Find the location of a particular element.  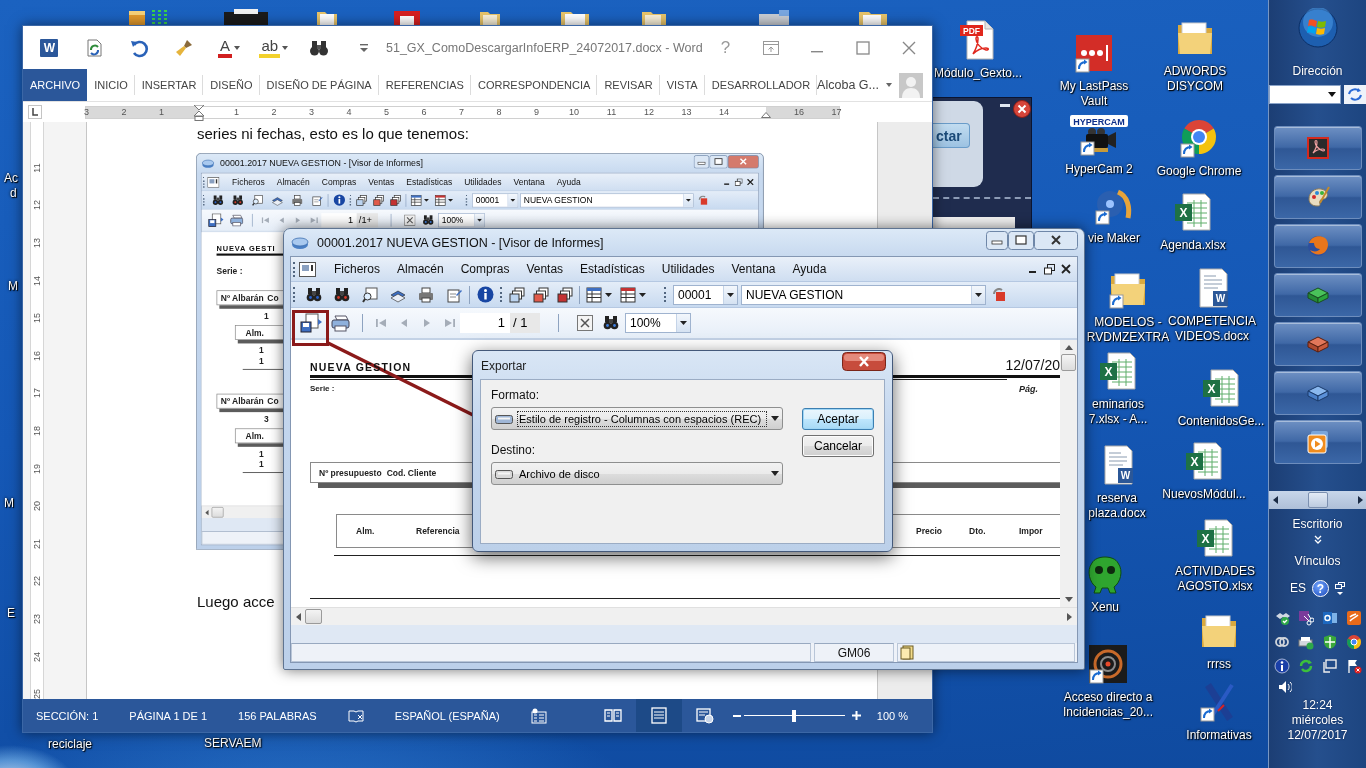

clock-time: 12:24 is located at coordinates (1317, 705).